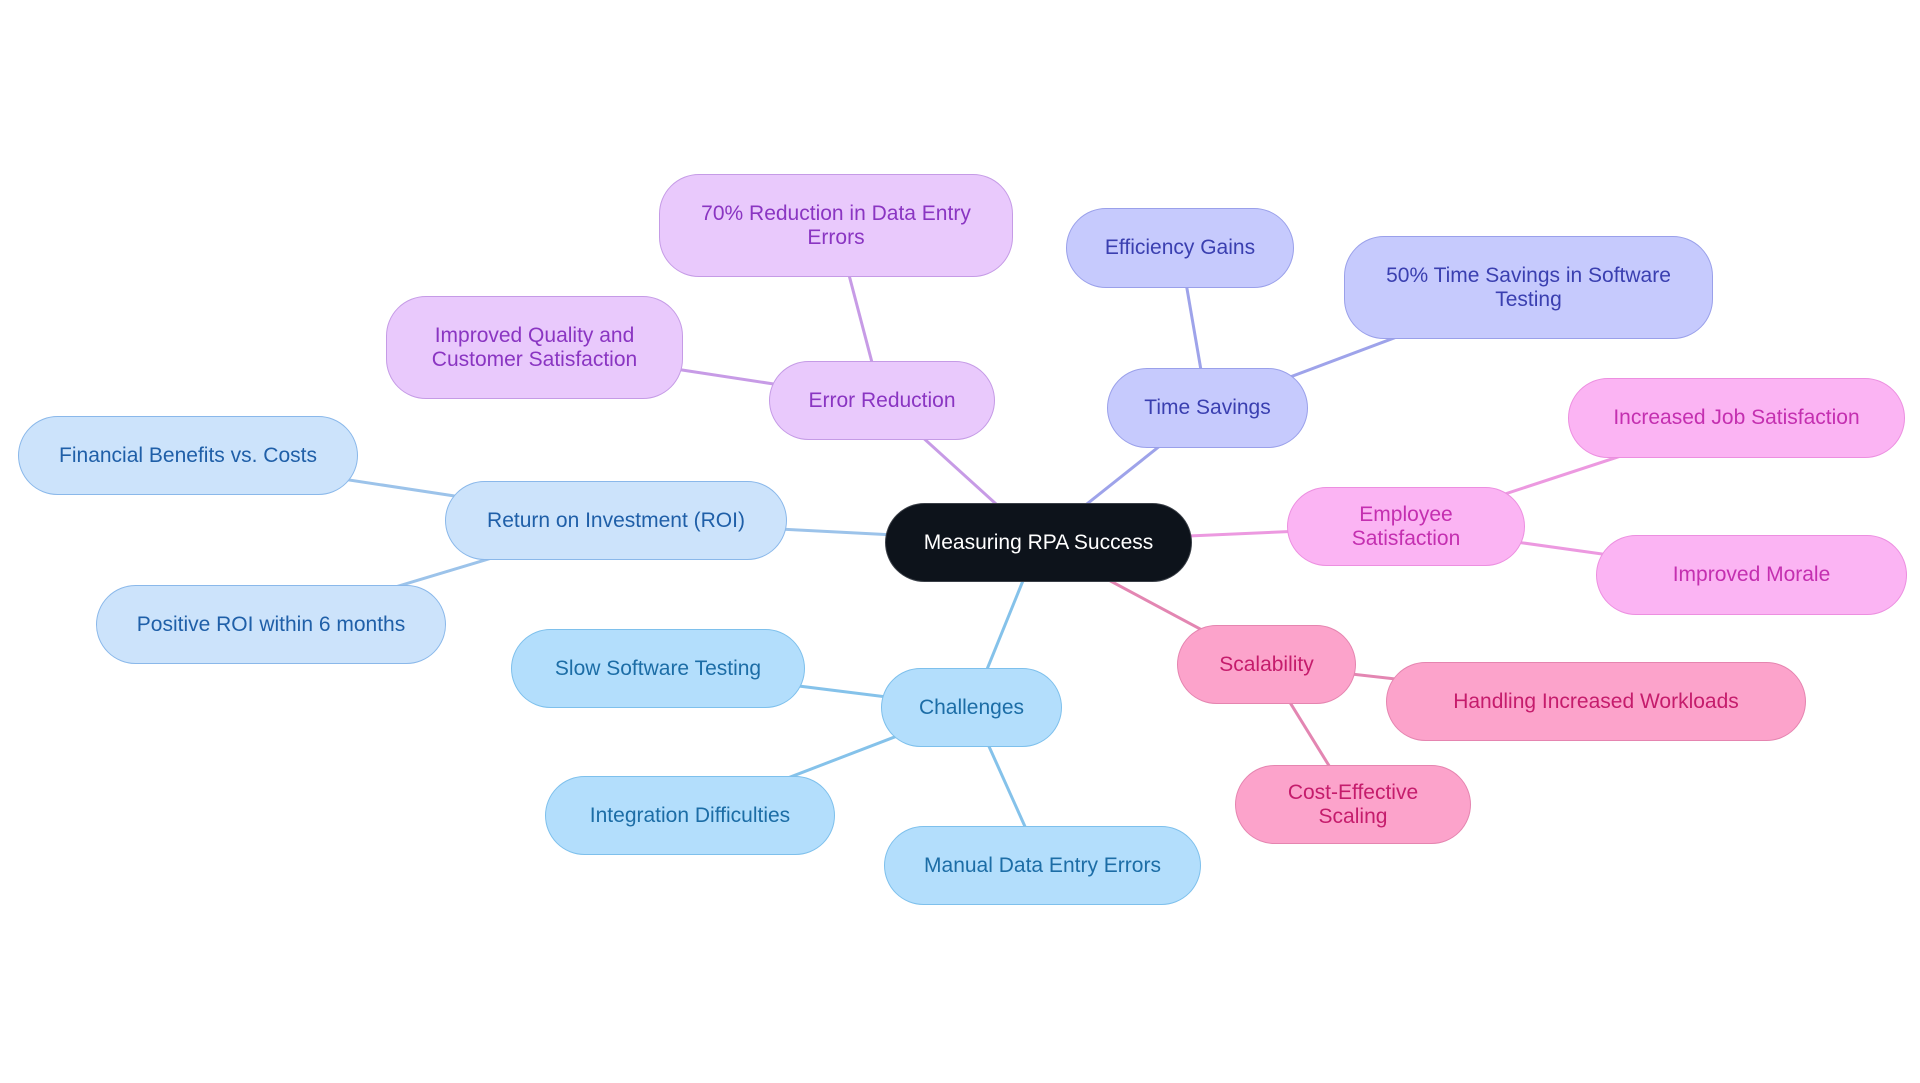 Image resolution: width=1920 pixels, height=1083 pixels. What do you see at coordinates (1353, 804) in the screenshot?
I see `leaf-cost-effective-scaling: Cost-Effective Scaling` at bounding box center [1353, 804].